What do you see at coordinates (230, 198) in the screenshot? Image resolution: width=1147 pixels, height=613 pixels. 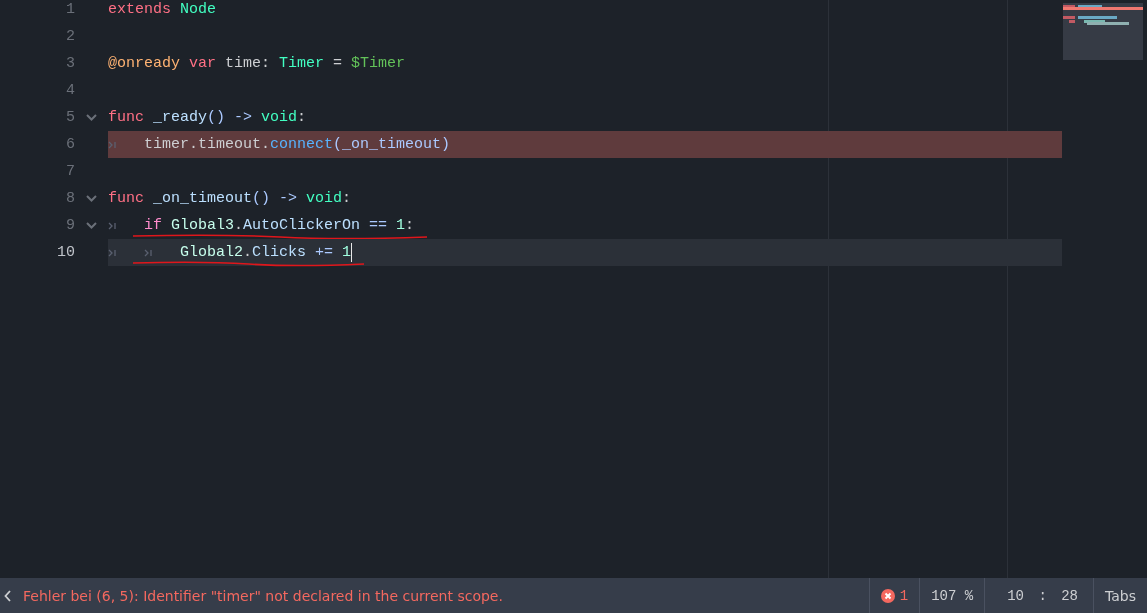 I see `code-line: func _on_timeout() -> void:` at bounding box center [230, 198].